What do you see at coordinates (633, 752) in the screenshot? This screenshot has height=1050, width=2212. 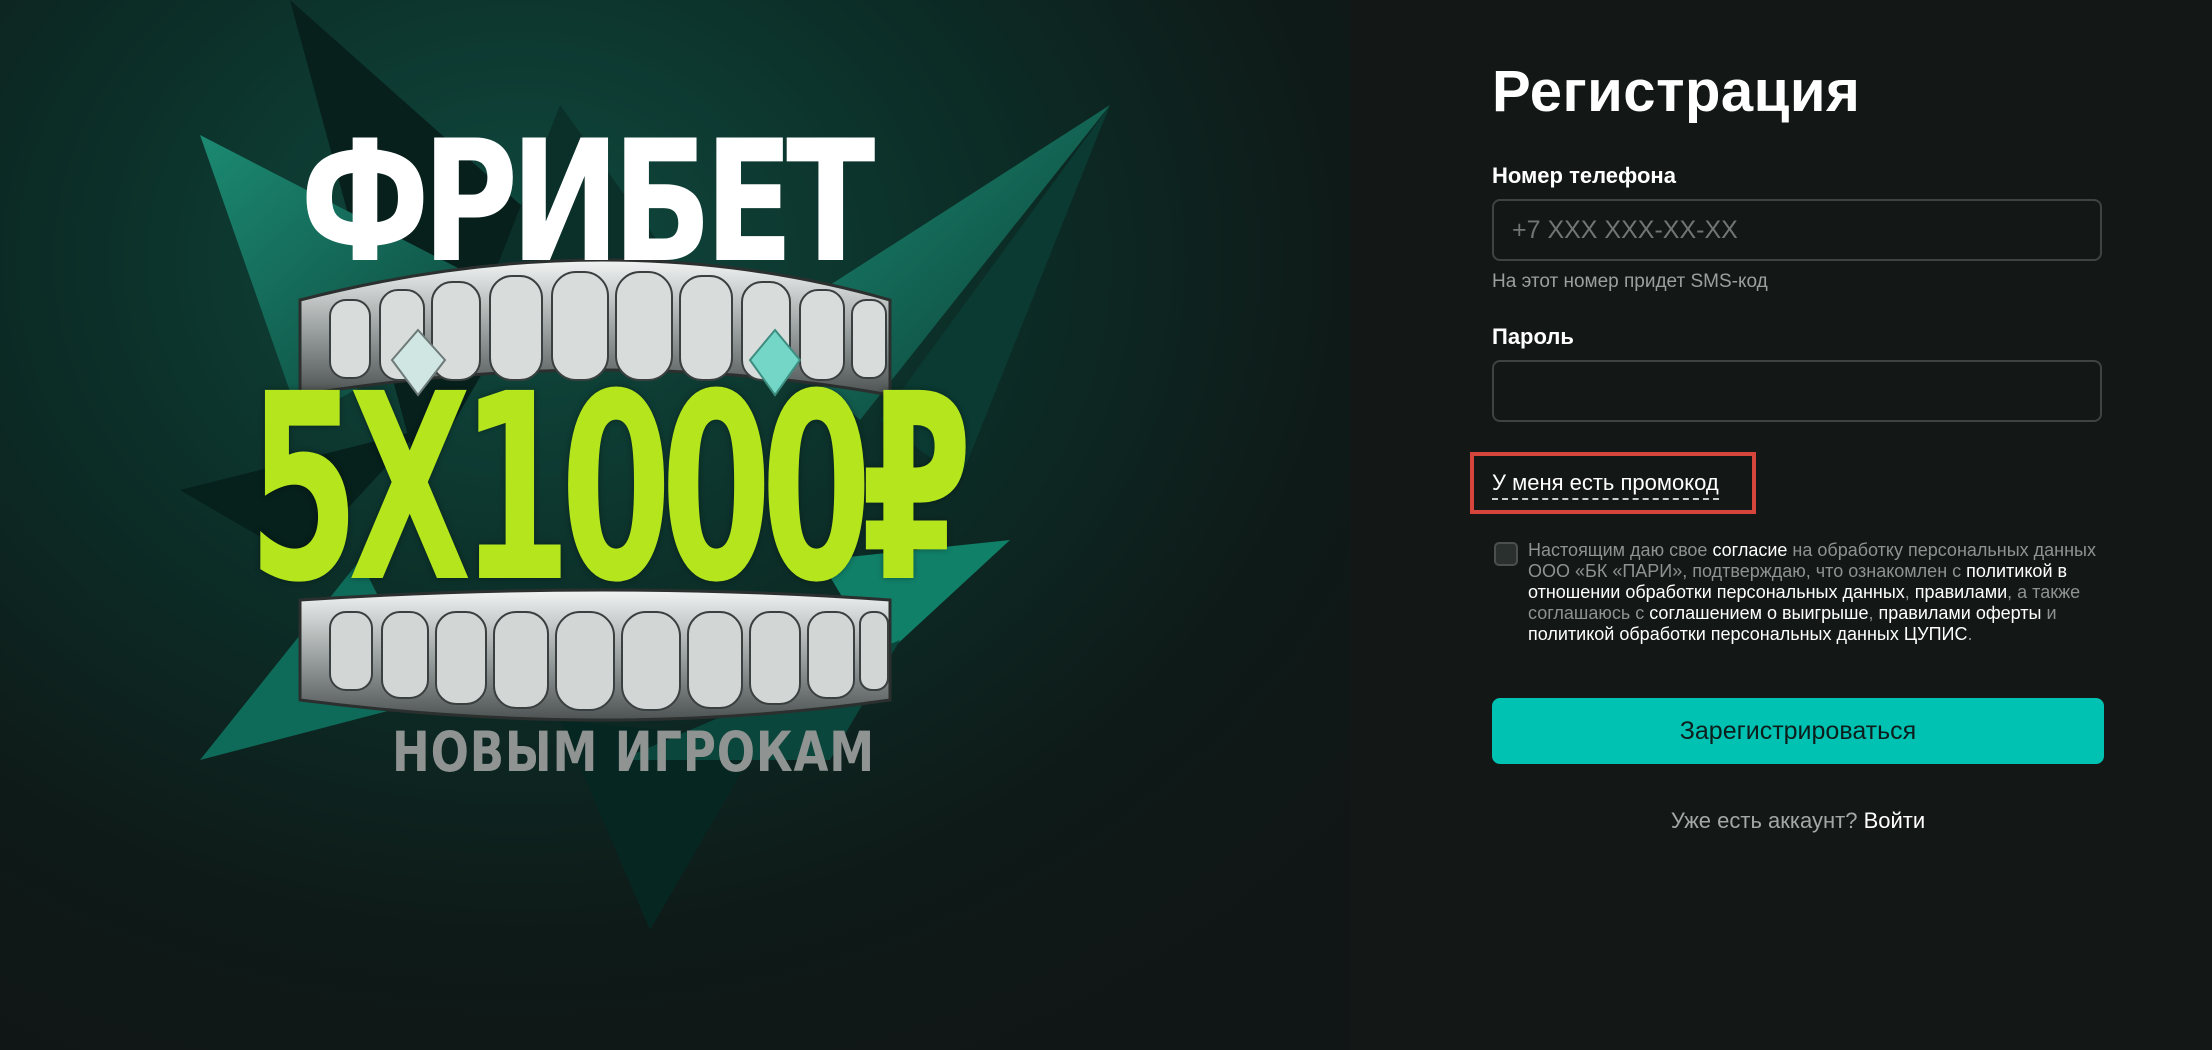 I see `promo-subtitle: НОВЫМ ИГРОКАМ` at bounding box center [633, 752].